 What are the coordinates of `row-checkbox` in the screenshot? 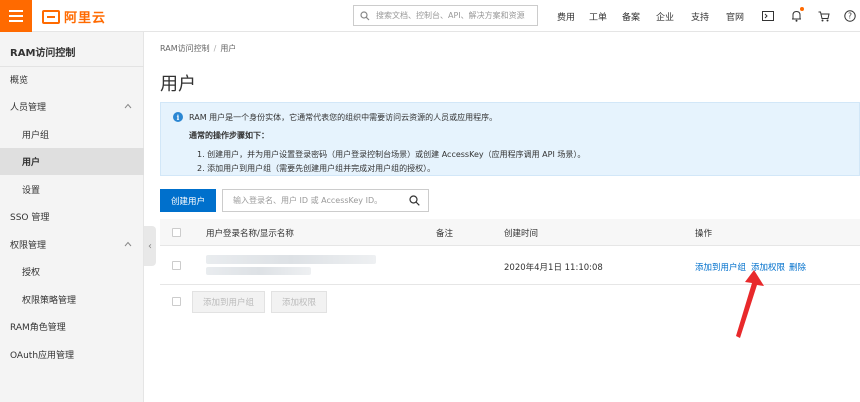 It's located at (176, 265).